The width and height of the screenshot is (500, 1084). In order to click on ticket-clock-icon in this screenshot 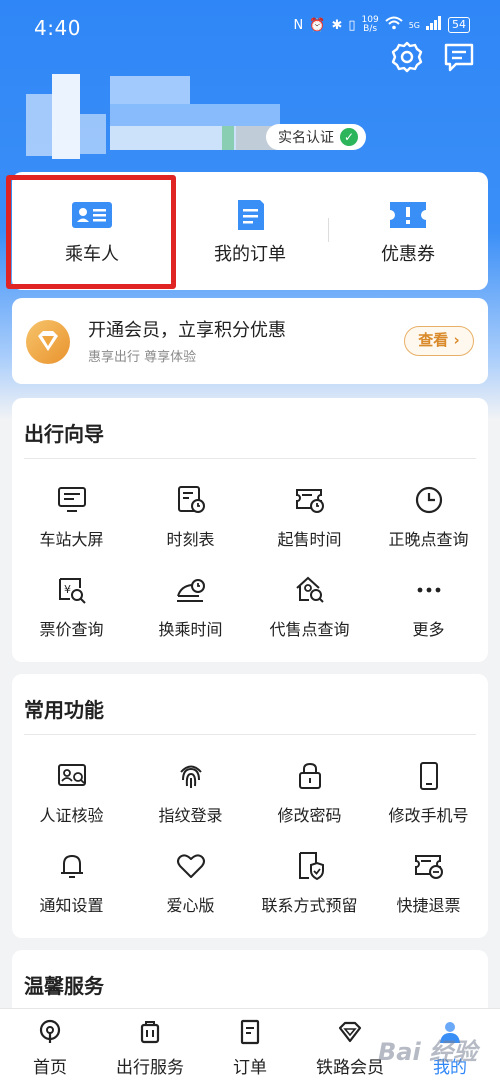, I will do `click(310, 501)`.